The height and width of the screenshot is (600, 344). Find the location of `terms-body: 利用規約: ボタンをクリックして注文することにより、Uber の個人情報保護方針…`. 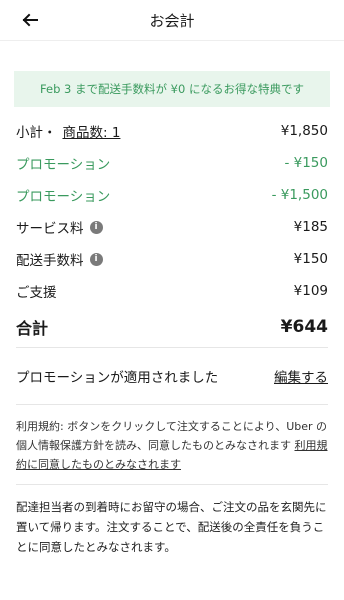

terms-body: 利用規約: ボタンをクリックして注文することにより、Uber の個人情報保護方針… is located at coordinates (172, 436).